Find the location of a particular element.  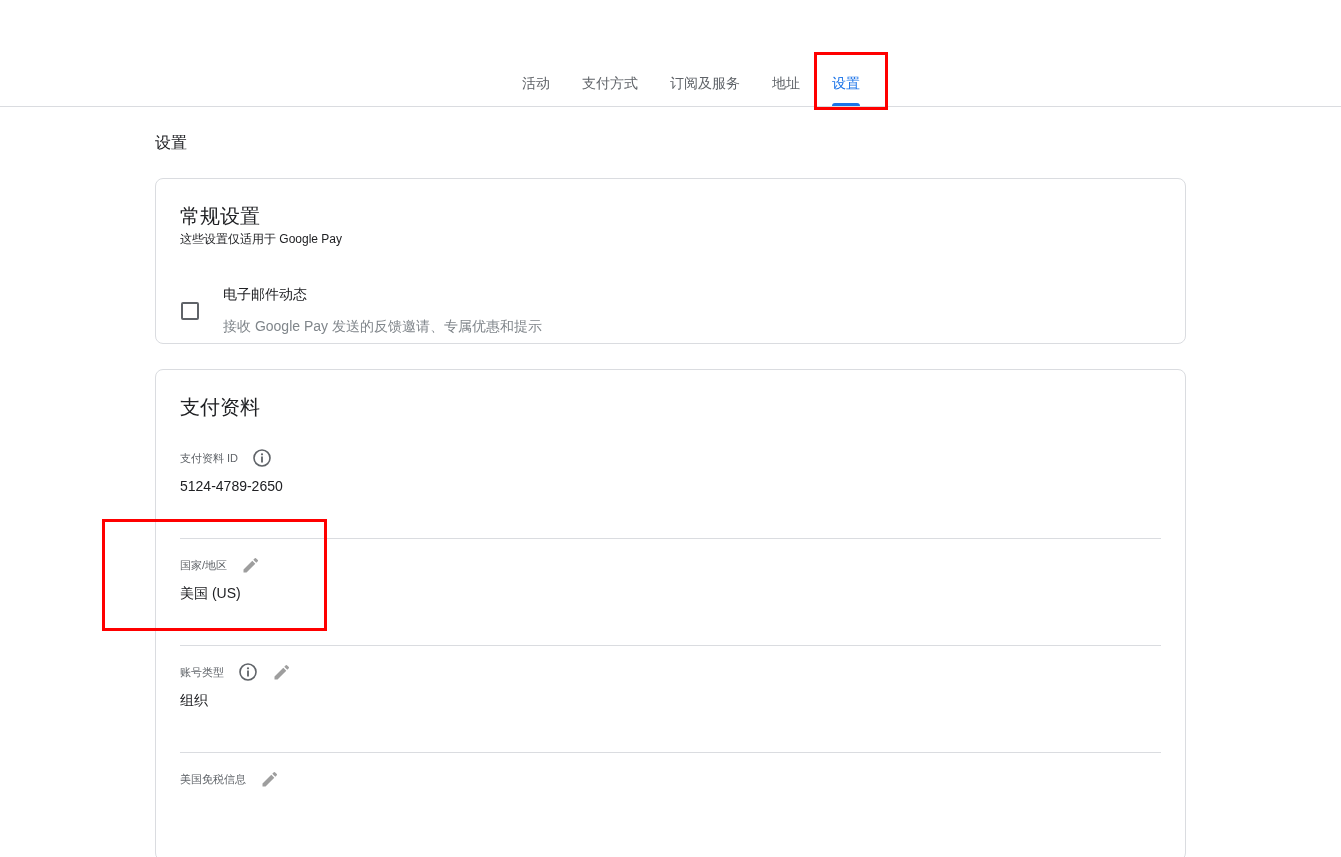

tab: 地址 is located at coordinates (785, 89).